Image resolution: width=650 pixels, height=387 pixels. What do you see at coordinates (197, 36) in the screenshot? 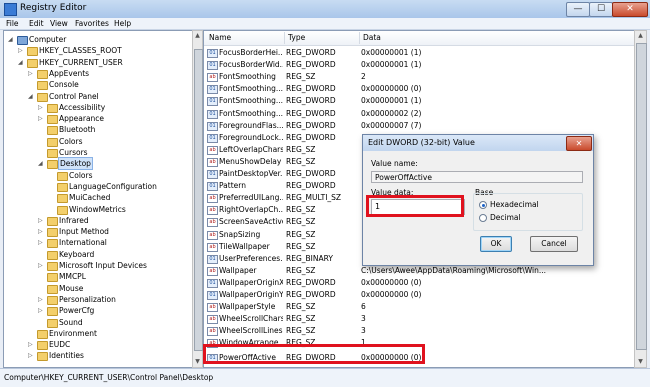
I see `tree-scroll-up-icon: ▲` at bounding box center [197, 36].